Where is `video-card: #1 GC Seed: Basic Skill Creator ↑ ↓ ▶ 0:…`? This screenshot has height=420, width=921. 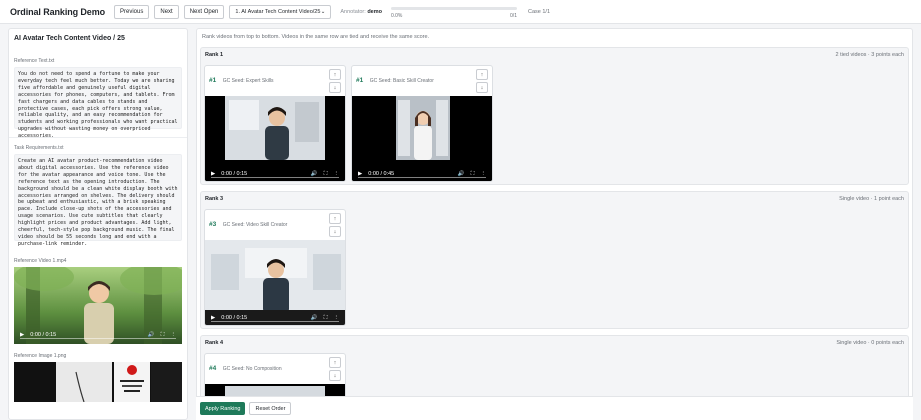 video-card: #1 GC Seed: Basic Skill Creator ↑ ↓ ▶ 0:… is located at coordinates (422, 123).